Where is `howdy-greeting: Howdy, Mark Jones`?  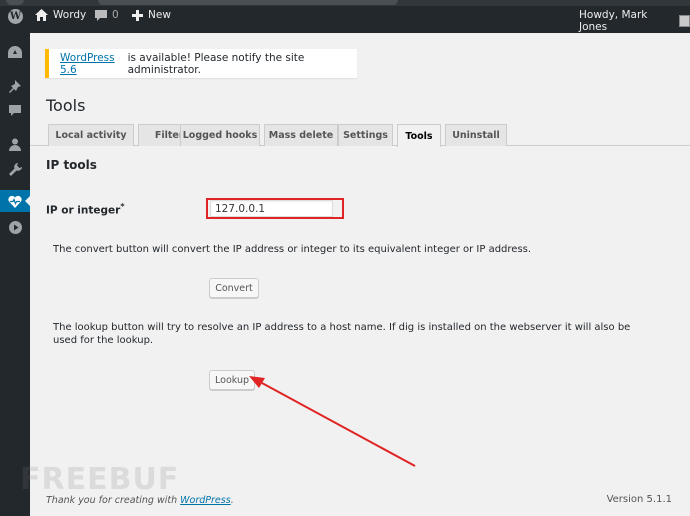 howdy-greeting: Howdy, Mark Jones is located at coordinates (613, 21).